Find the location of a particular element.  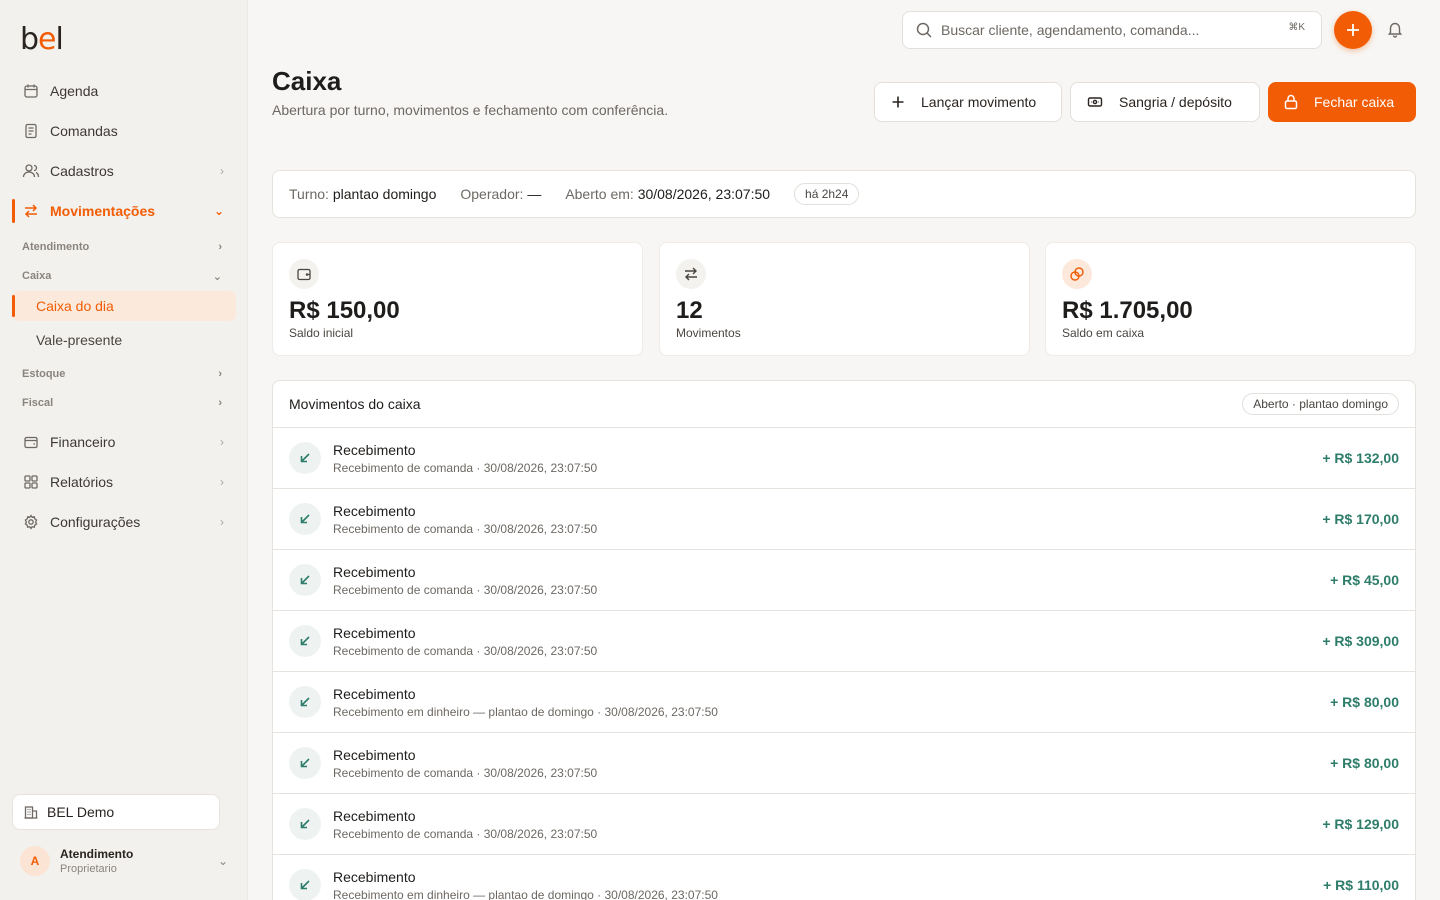

wallet-icon is located at coordinates (304, 274).